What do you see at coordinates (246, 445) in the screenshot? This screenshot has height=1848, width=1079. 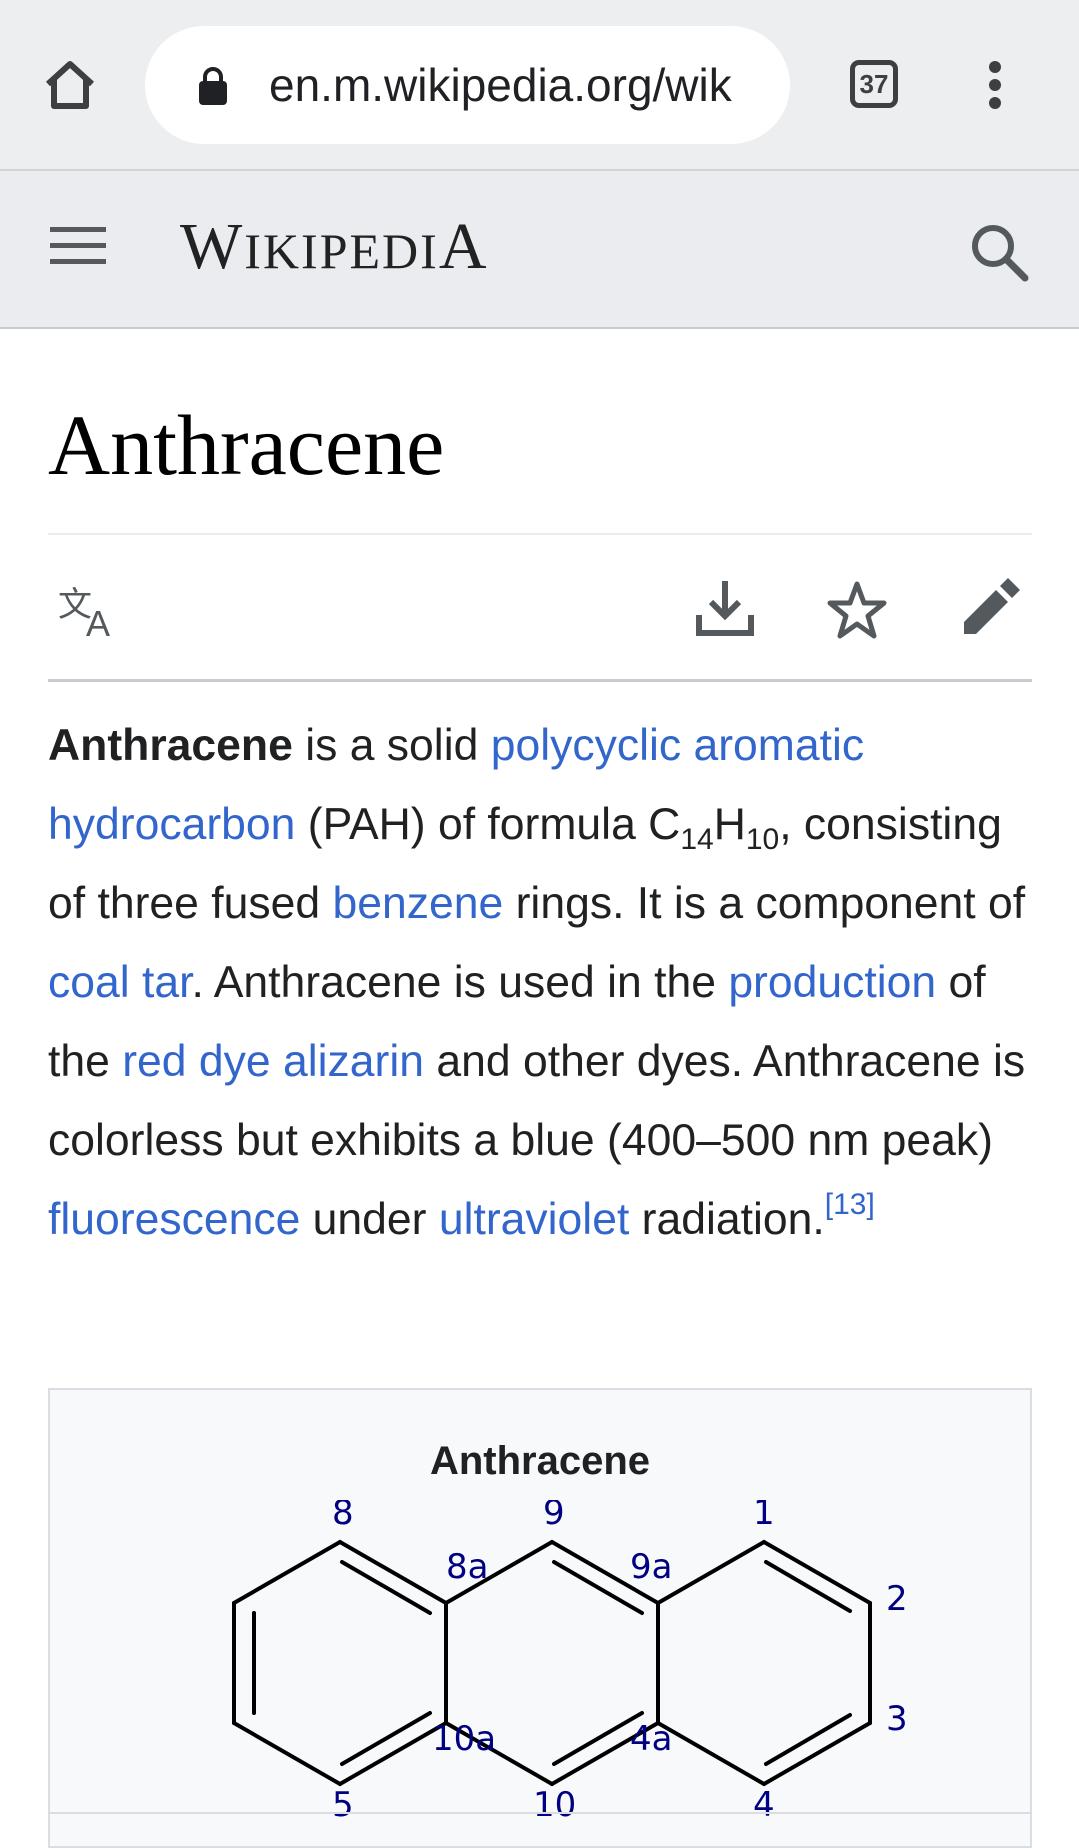 I see `page-title: Anthracene` at bounding box center [246, 445].